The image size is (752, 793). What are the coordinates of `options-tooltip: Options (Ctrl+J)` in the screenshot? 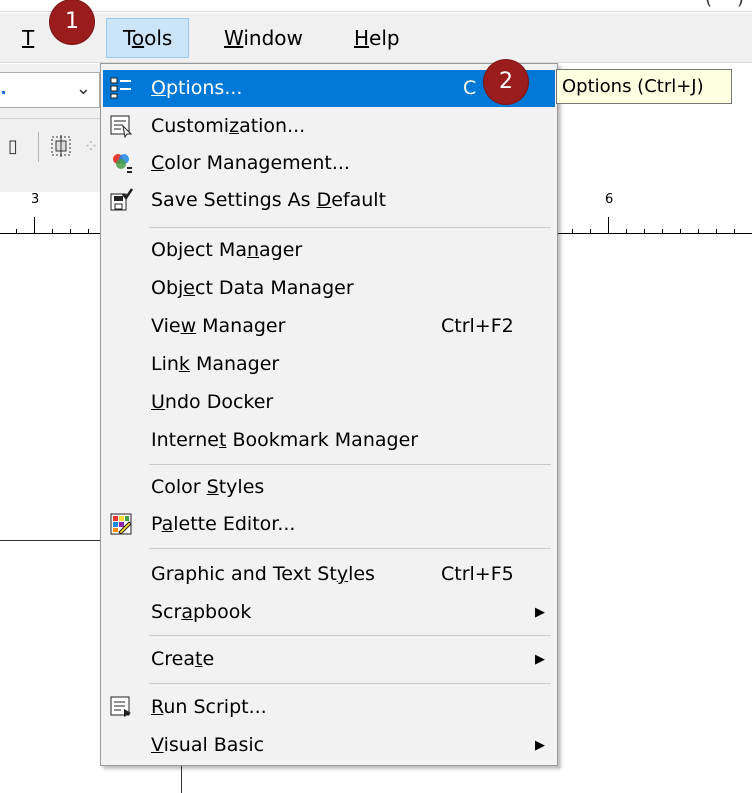 It's located at (644, 86).